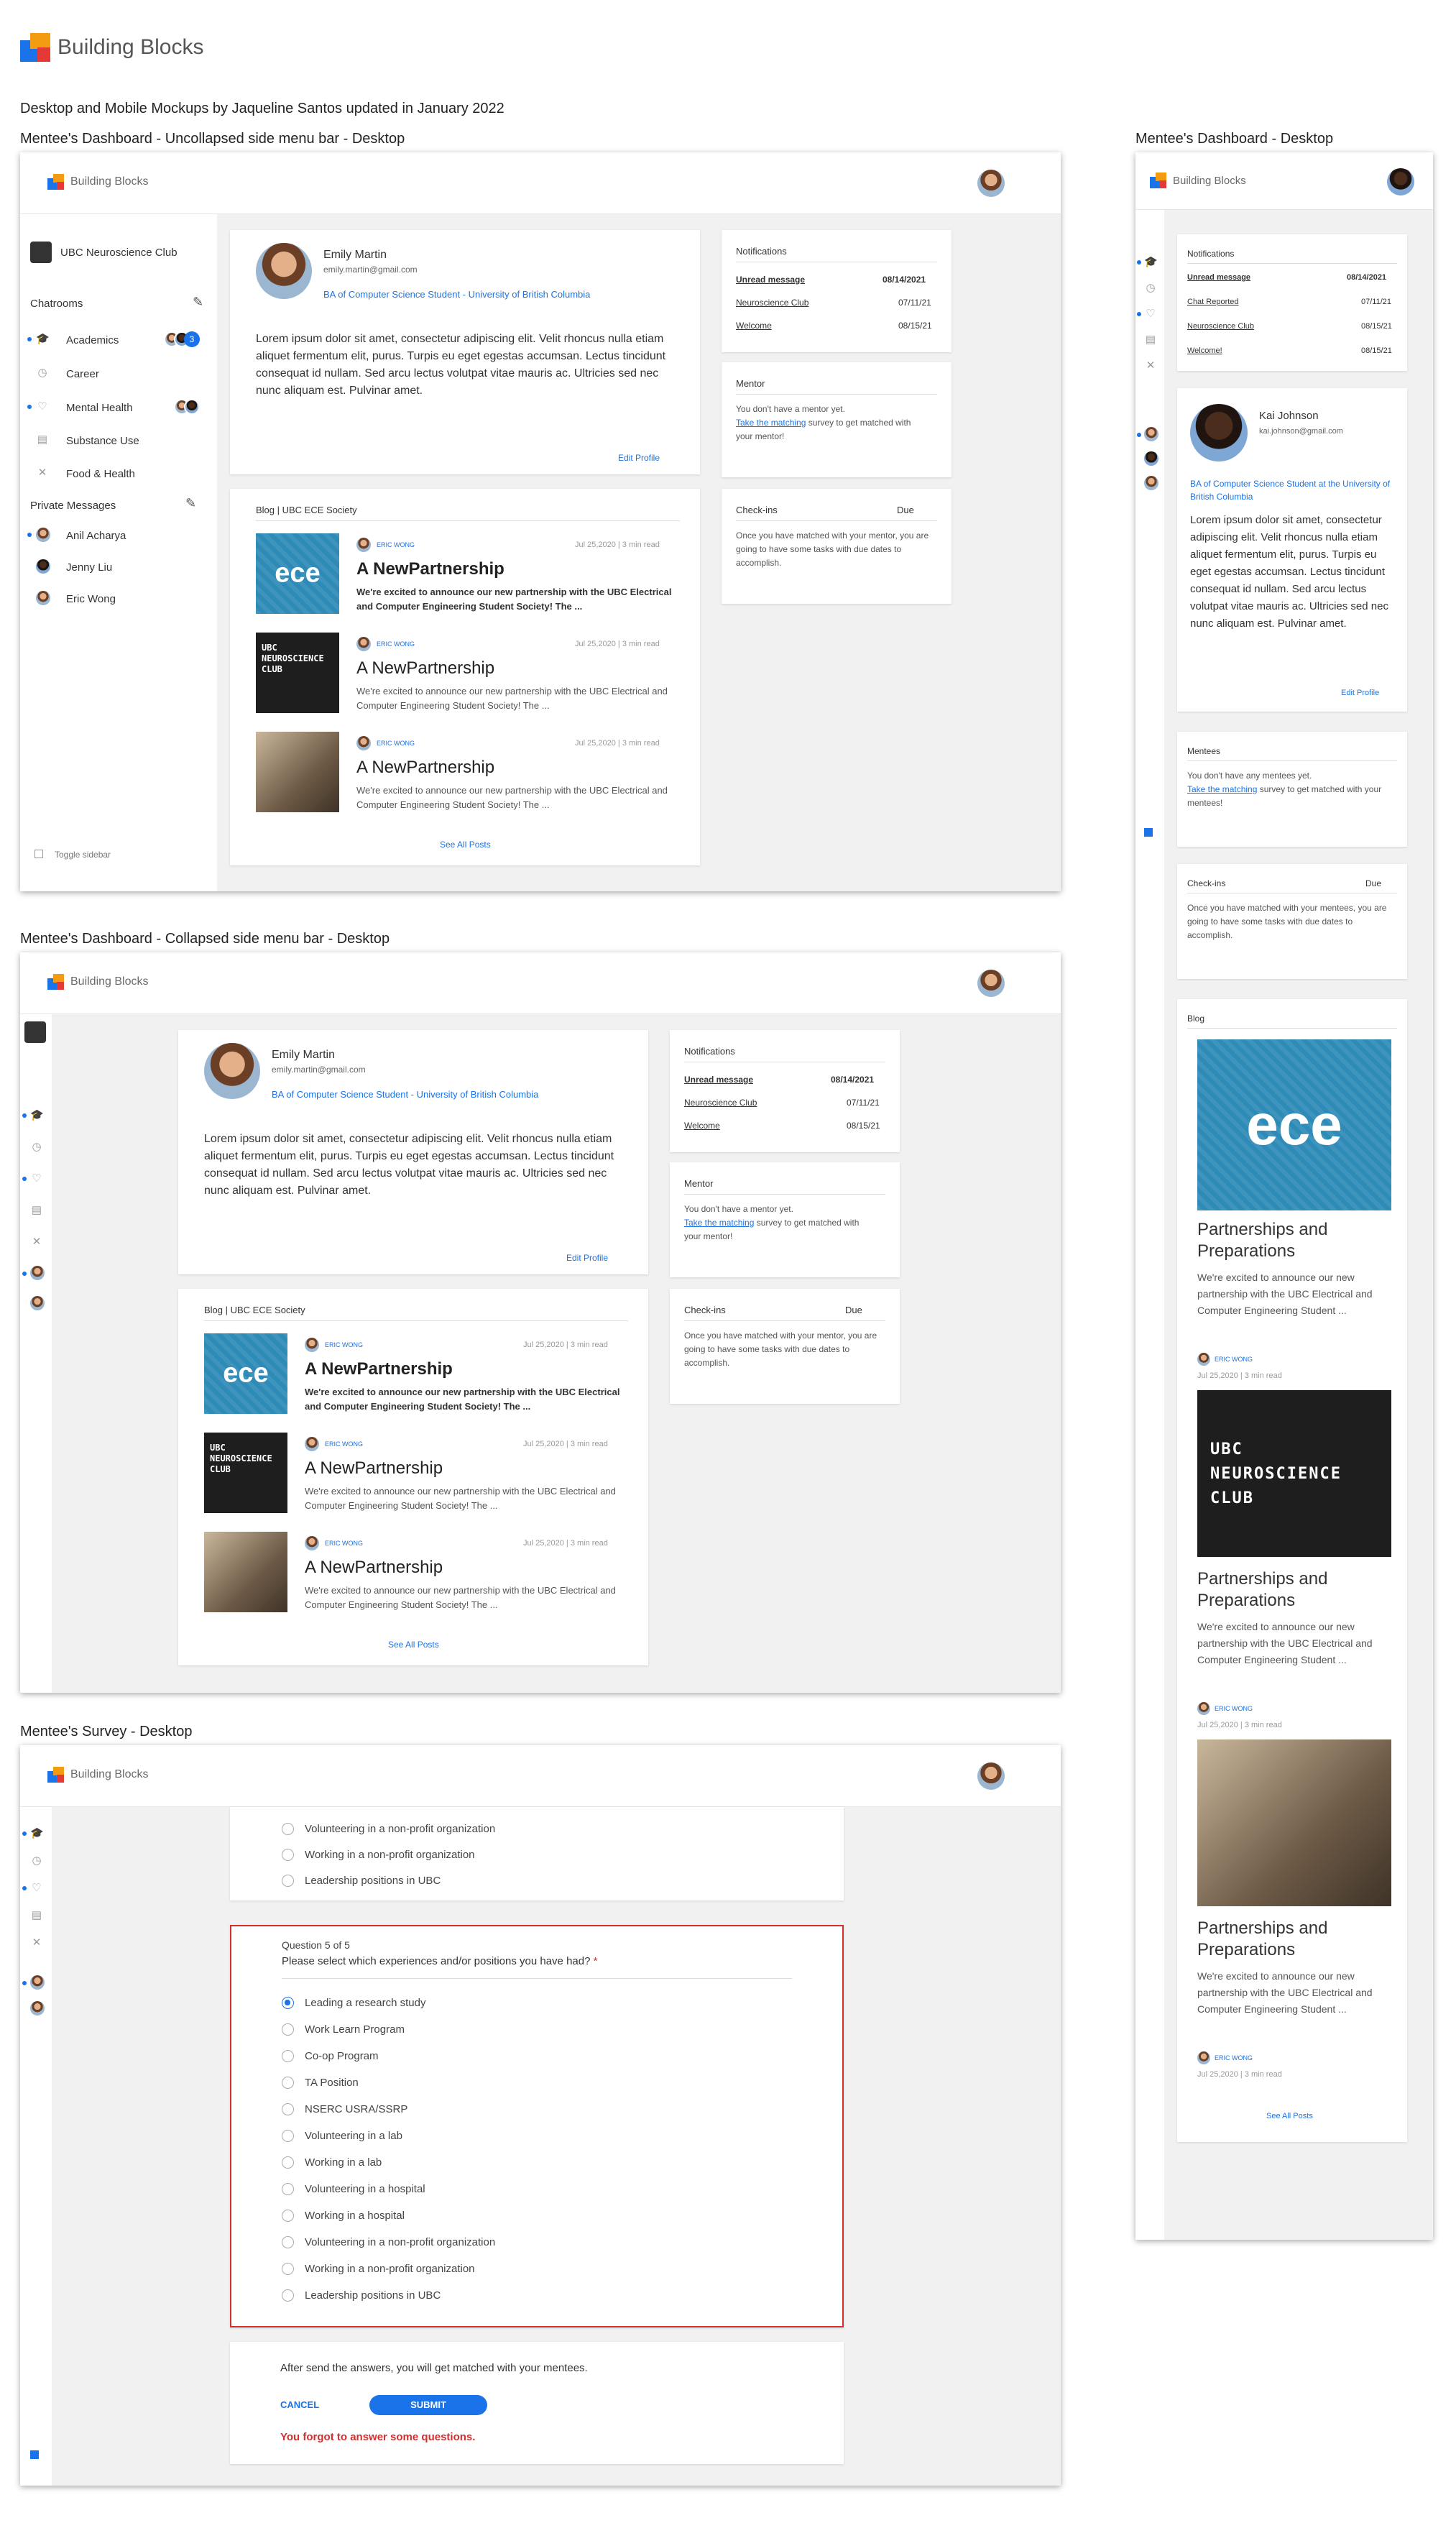 The height and width of the screenshot is (2528, 1456). What do you see at coordinates (83, 855) in the screenshot?
I see `toggle-sidebar-label: Toggle sidebar` at bounding box center [83, 855].